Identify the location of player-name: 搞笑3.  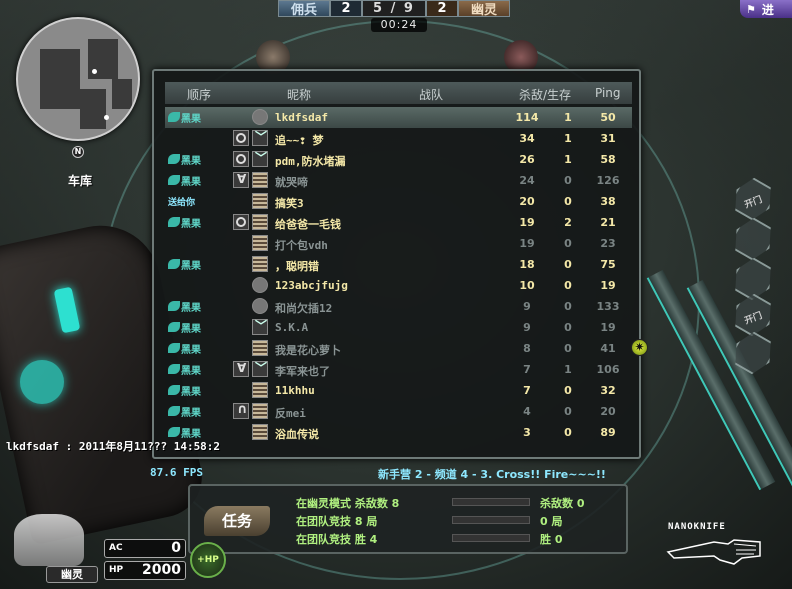
(289, 203).